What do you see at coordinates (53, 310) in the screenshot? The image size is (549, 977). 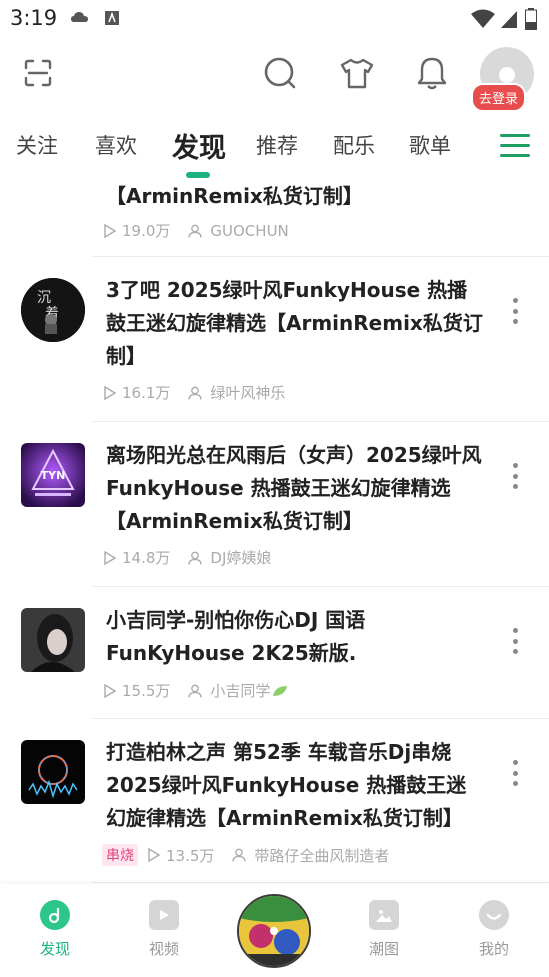 I see `cover-image: 沉 着` at bounding box center [53, 310].